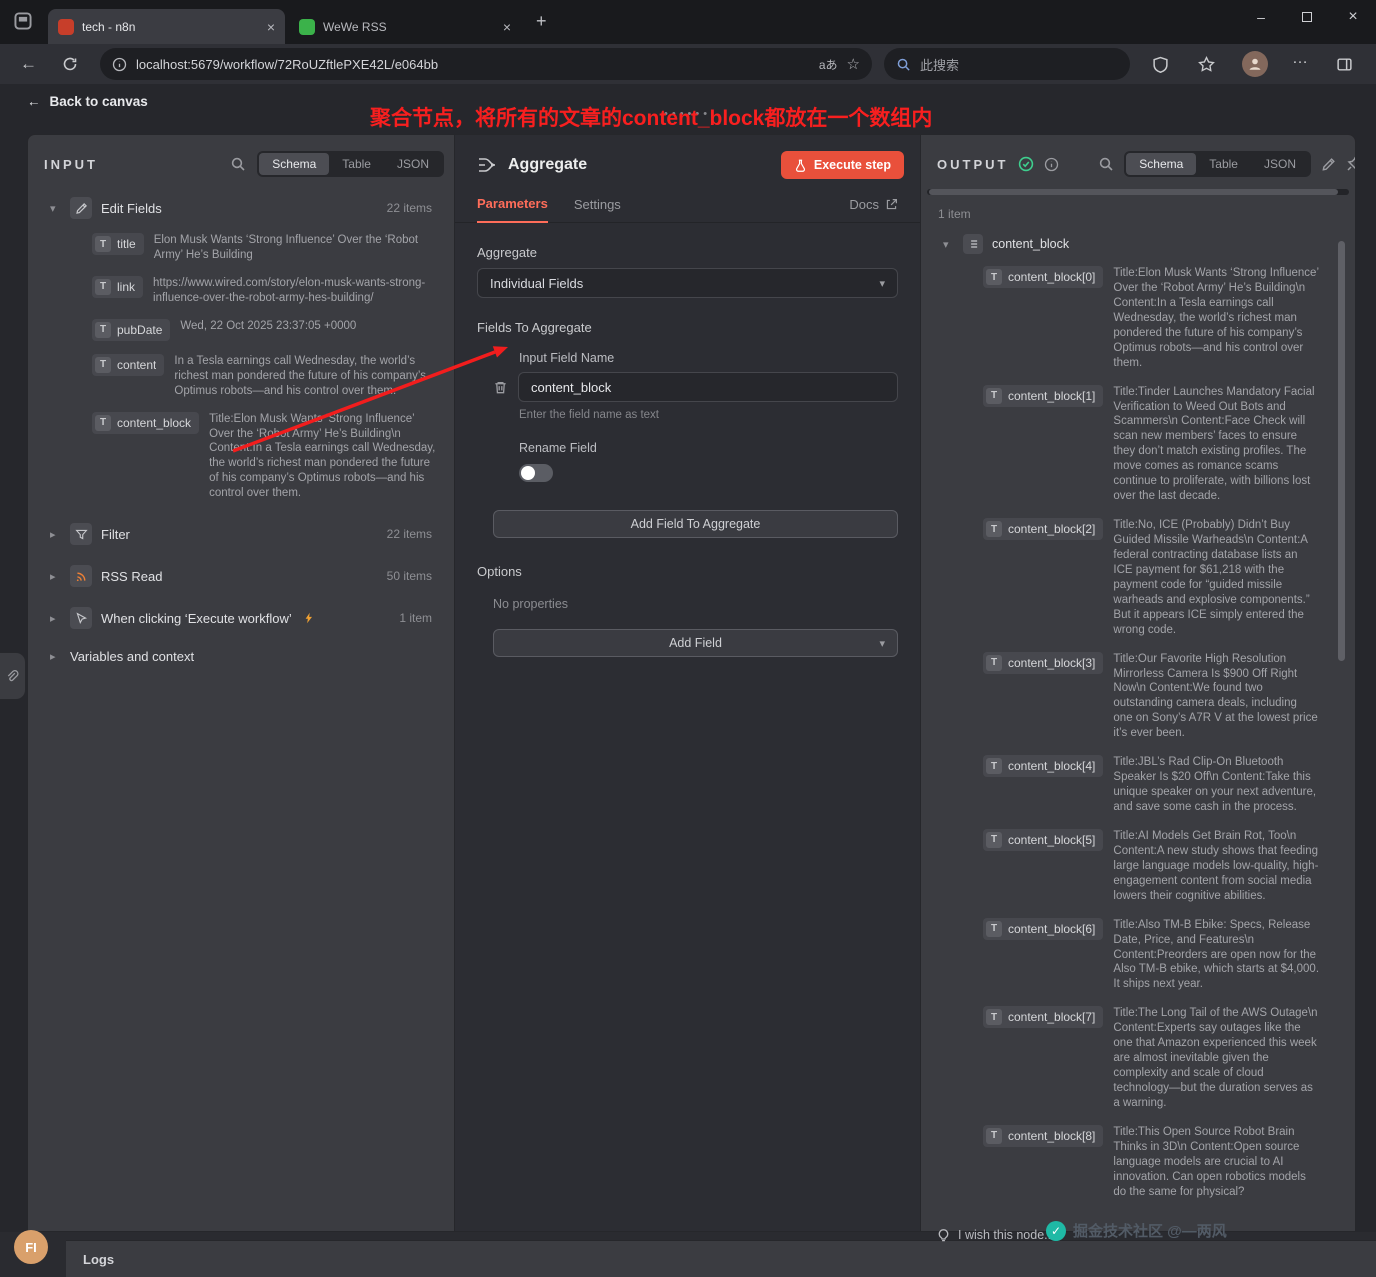  Describe the element at coordinates (541, 21) in the screenshot. I see `new-tab-button: +` at that location.